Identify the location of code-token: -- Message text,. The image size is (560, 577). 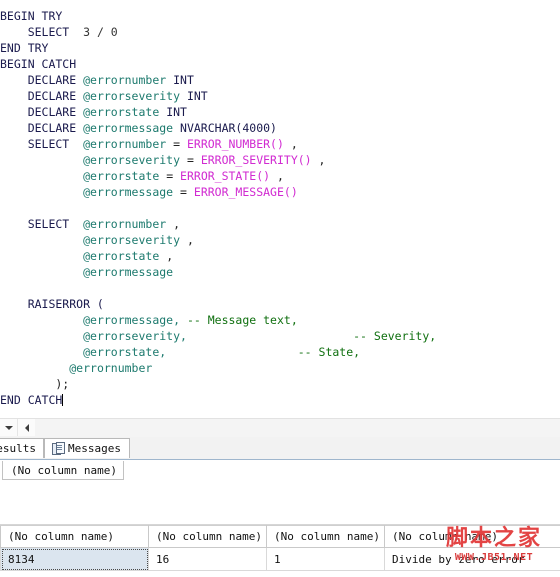
(242, 320).